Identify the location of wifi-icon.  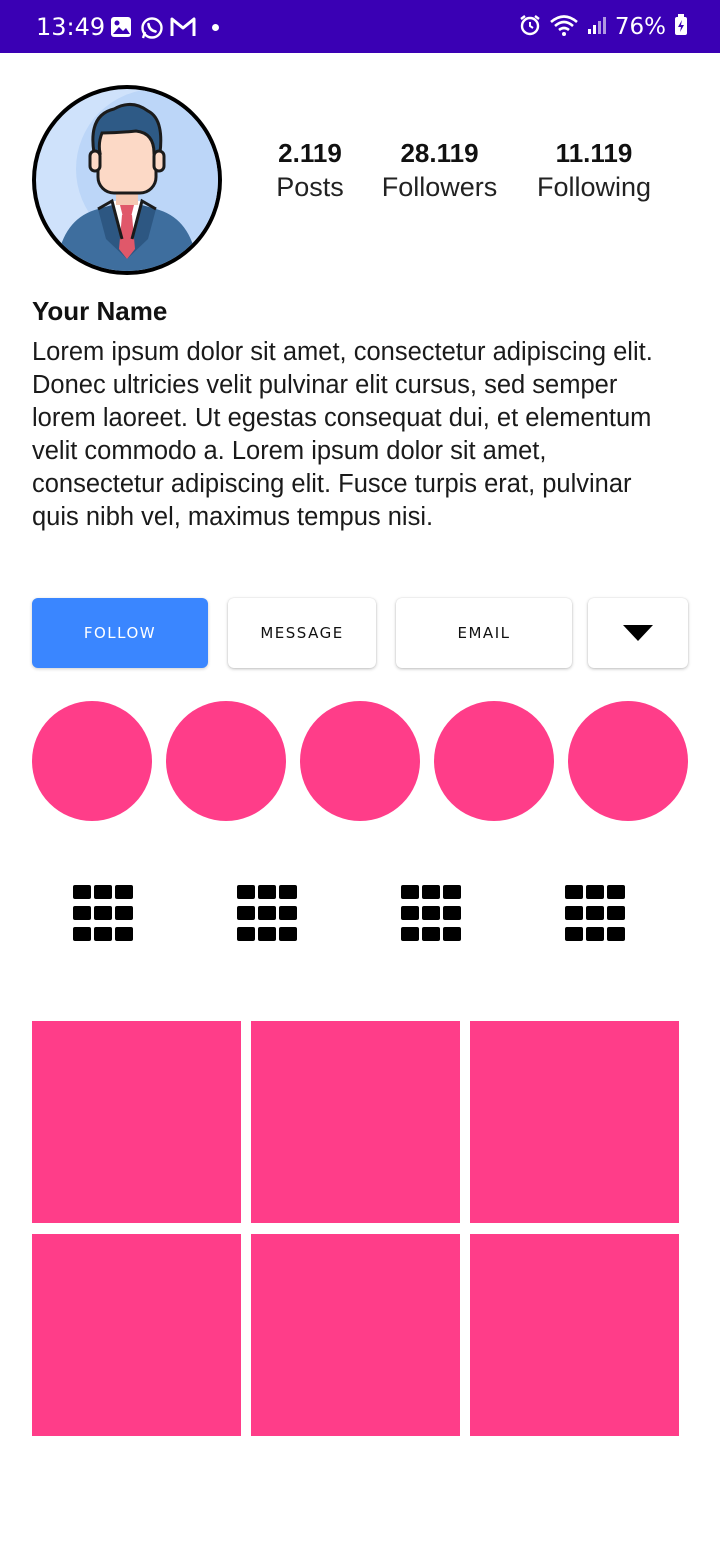
(564, 27).